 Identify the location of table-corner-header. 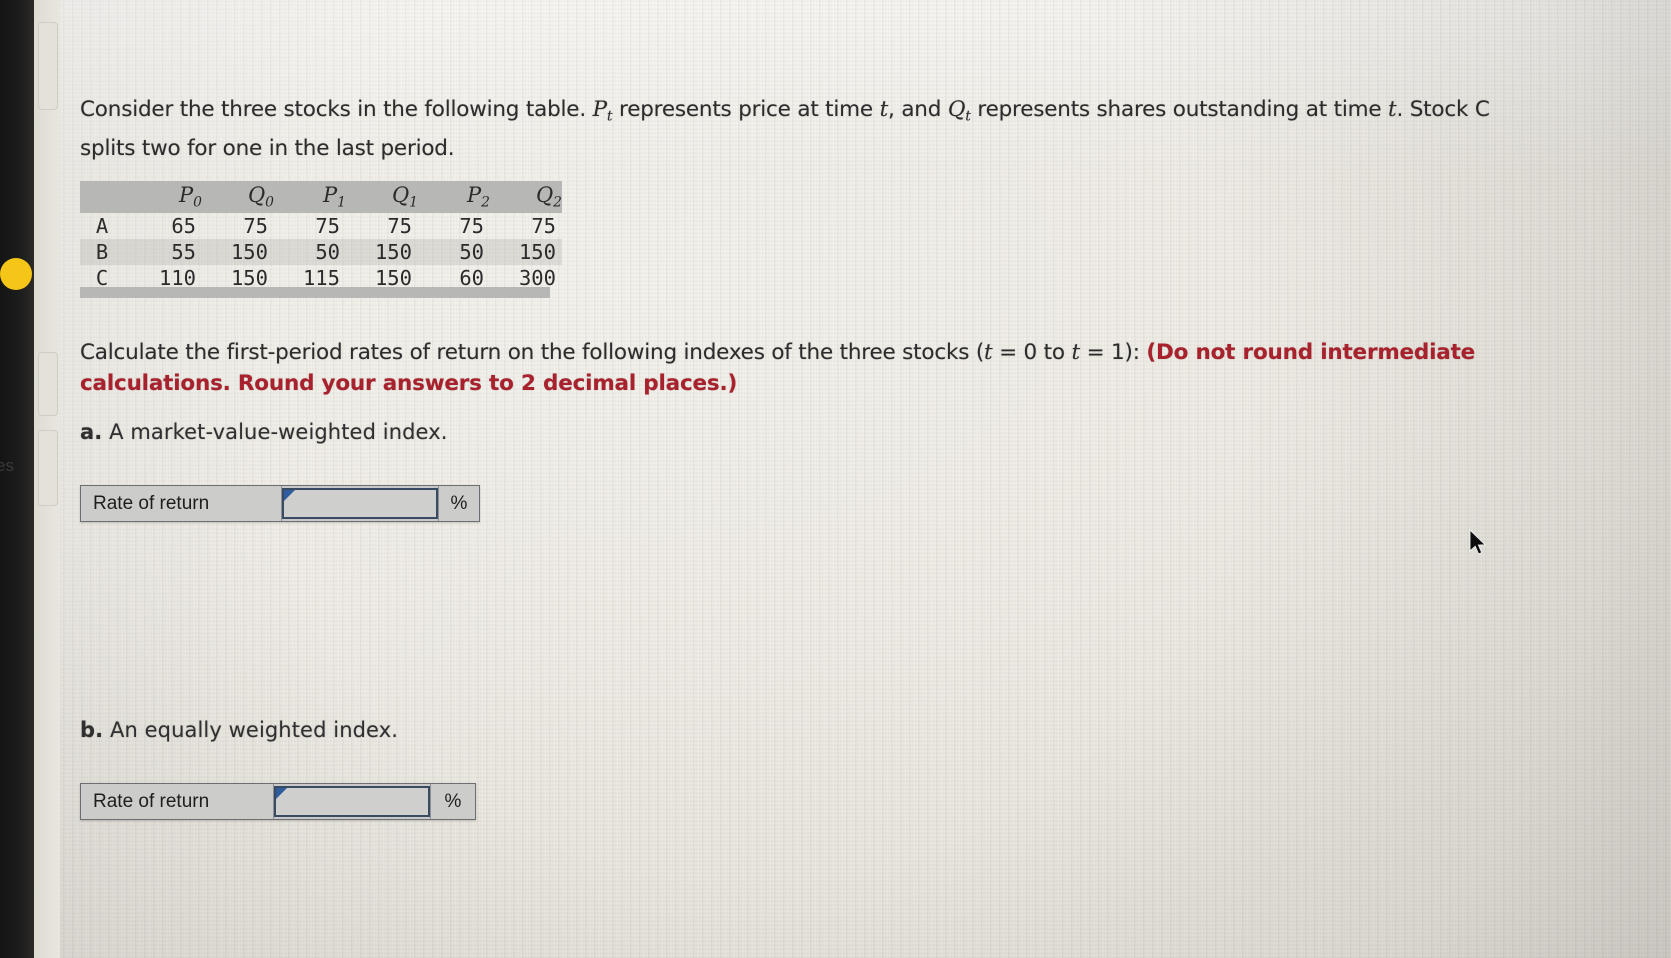
(105, 197).